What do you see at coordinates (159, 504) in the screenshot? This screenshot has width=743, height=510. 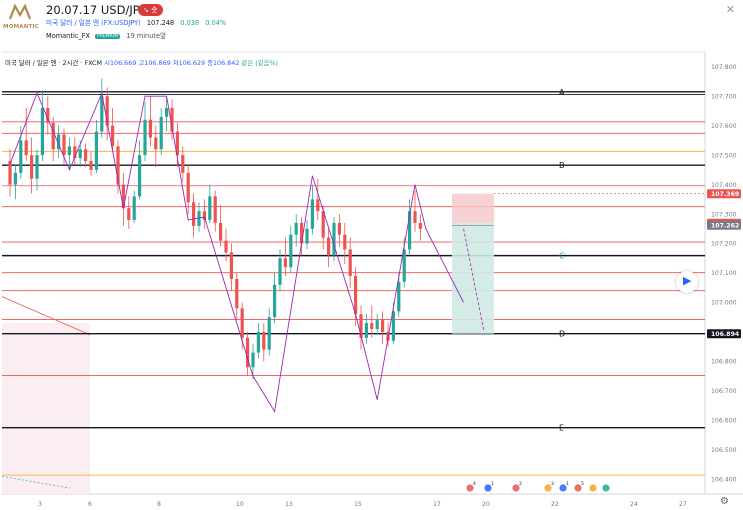 I see `time-tick-label: 8` at bounding box center [159, 504].